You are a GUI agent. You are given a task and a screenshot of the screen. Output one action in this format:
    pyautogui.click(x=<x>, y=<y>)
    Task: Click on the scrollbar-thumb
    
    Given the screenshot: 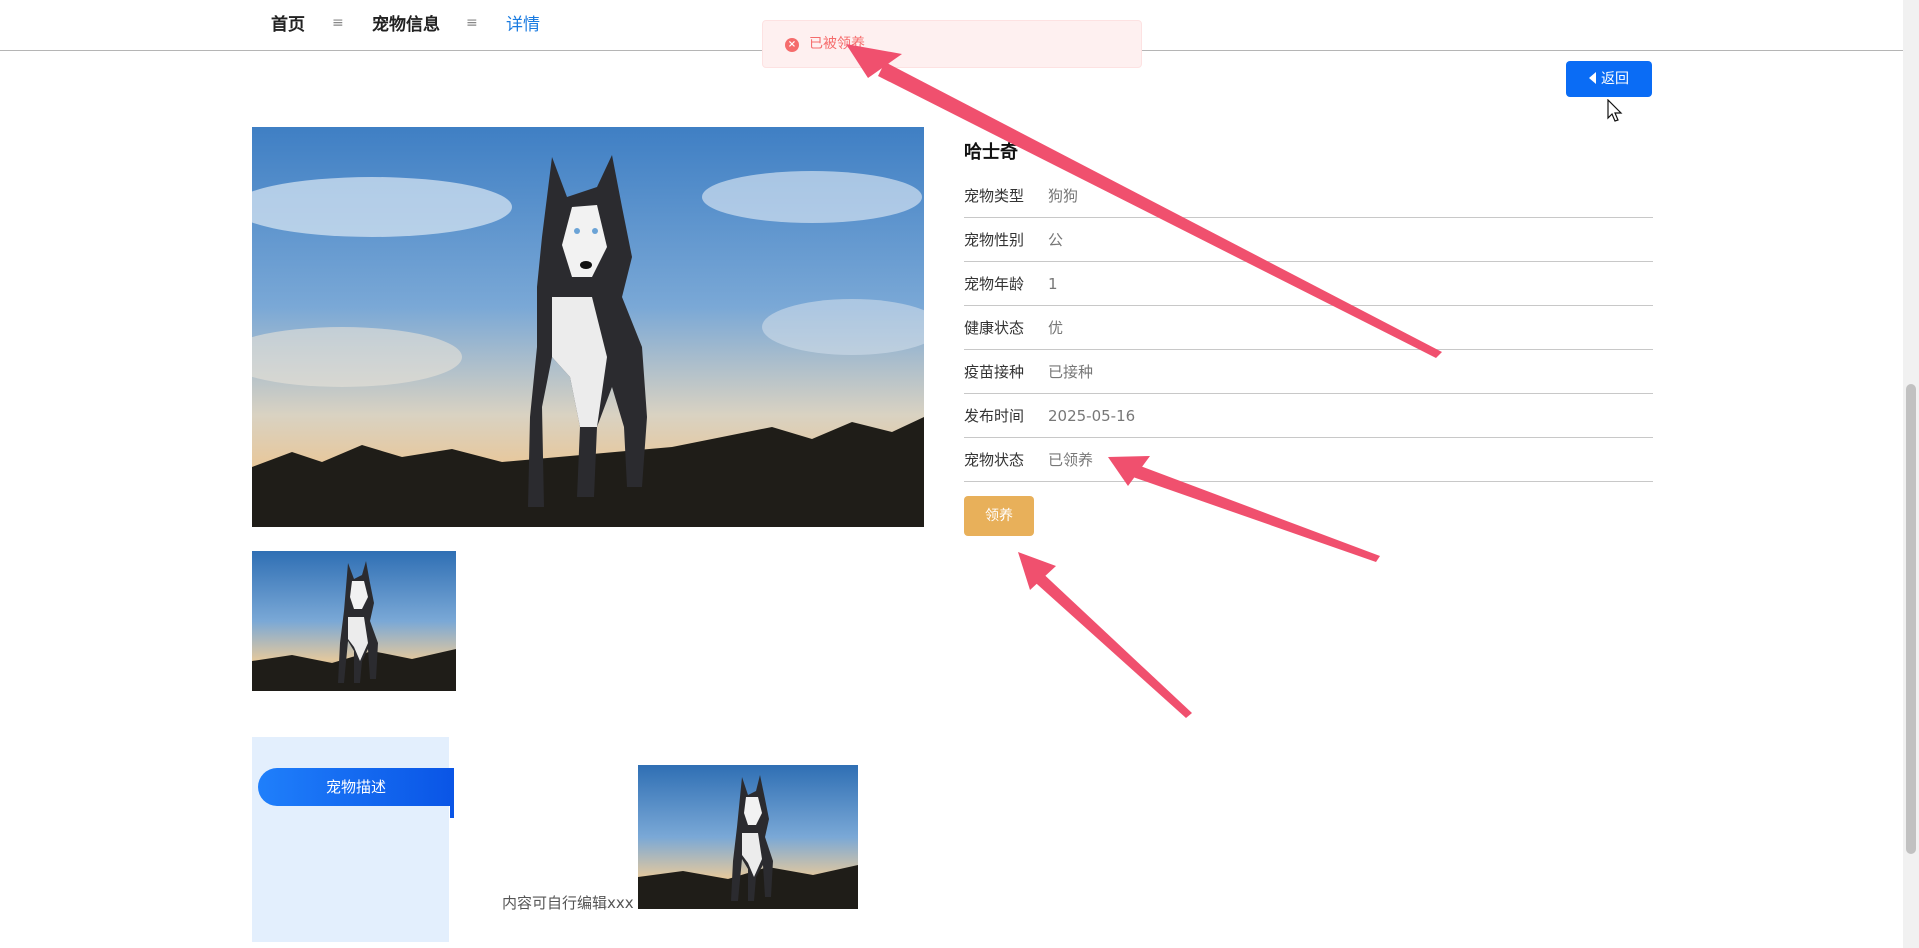 What is the action you would take?
    pyautogui.click(x=1911, y=619)
    